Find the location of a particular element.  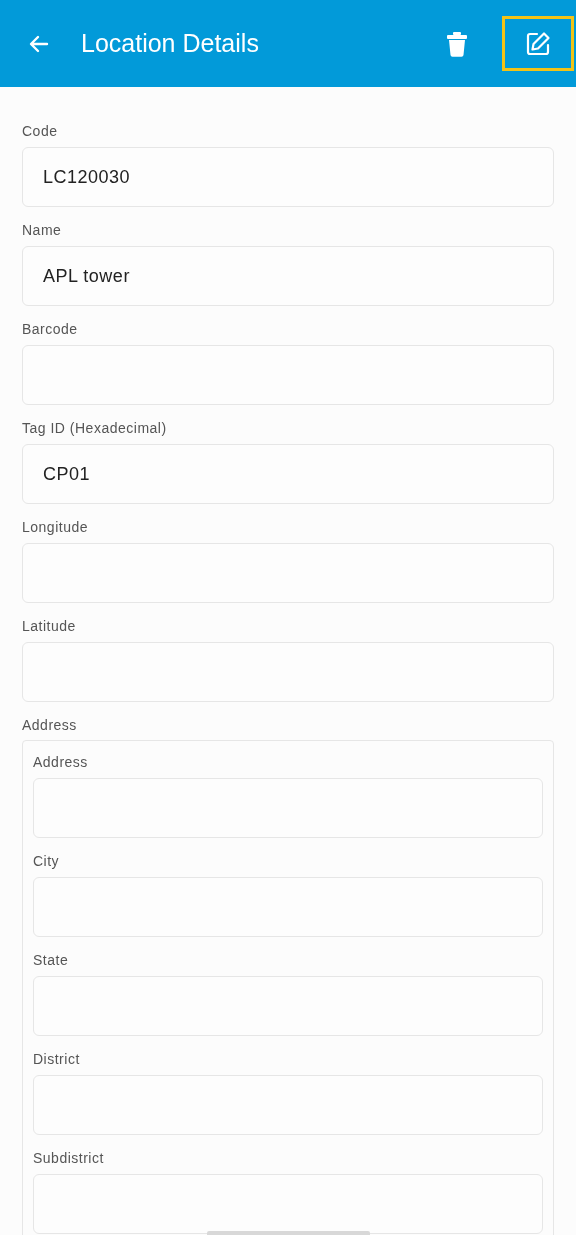

field-label: Latitude is located at coordinates (49, 626).